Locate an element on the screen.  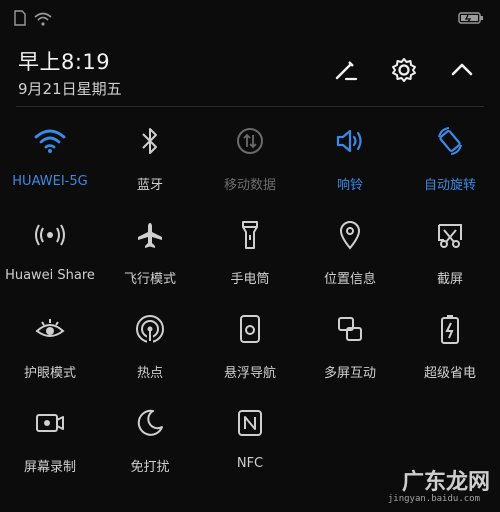
floating-nav-icon is located at coordinates (250, 331).